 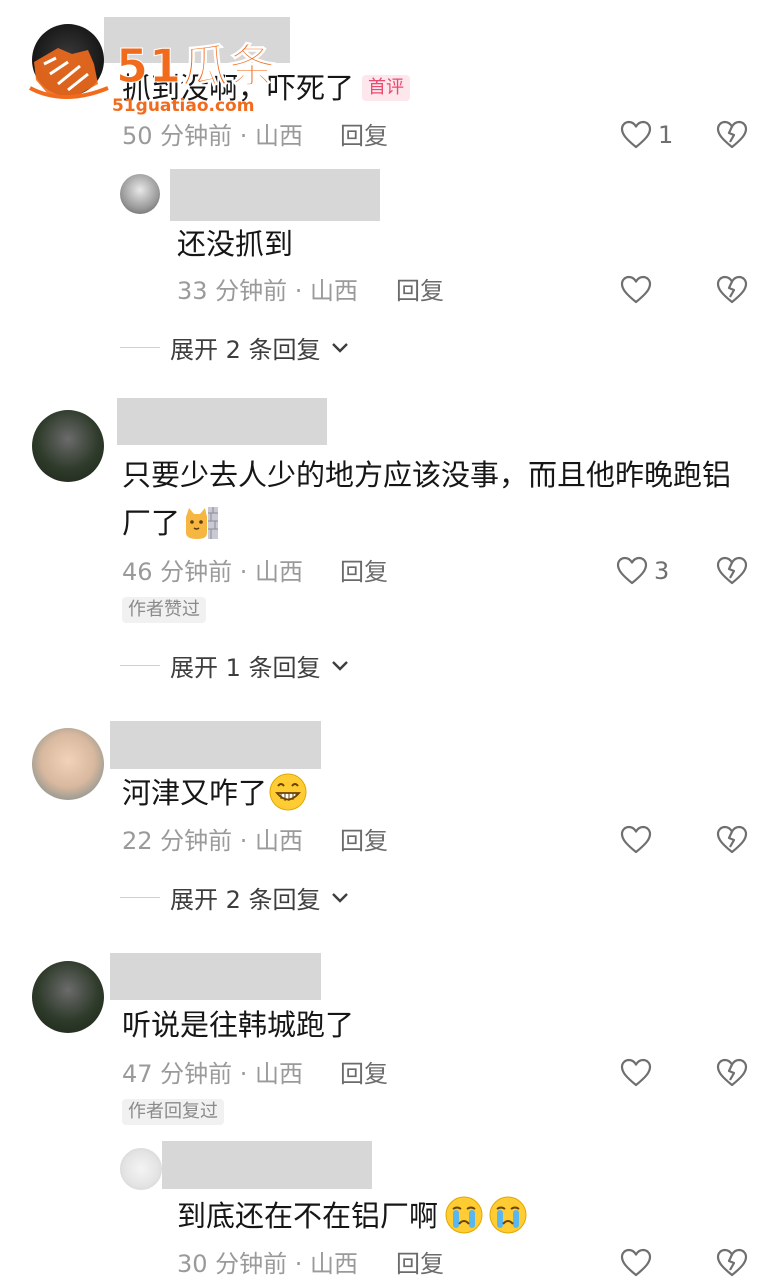 What do you see at coordinates (213, 572) in the screenshot?
I see `comment-meta: 46 分钟前 · 山西` at bounding box center [213, 572].